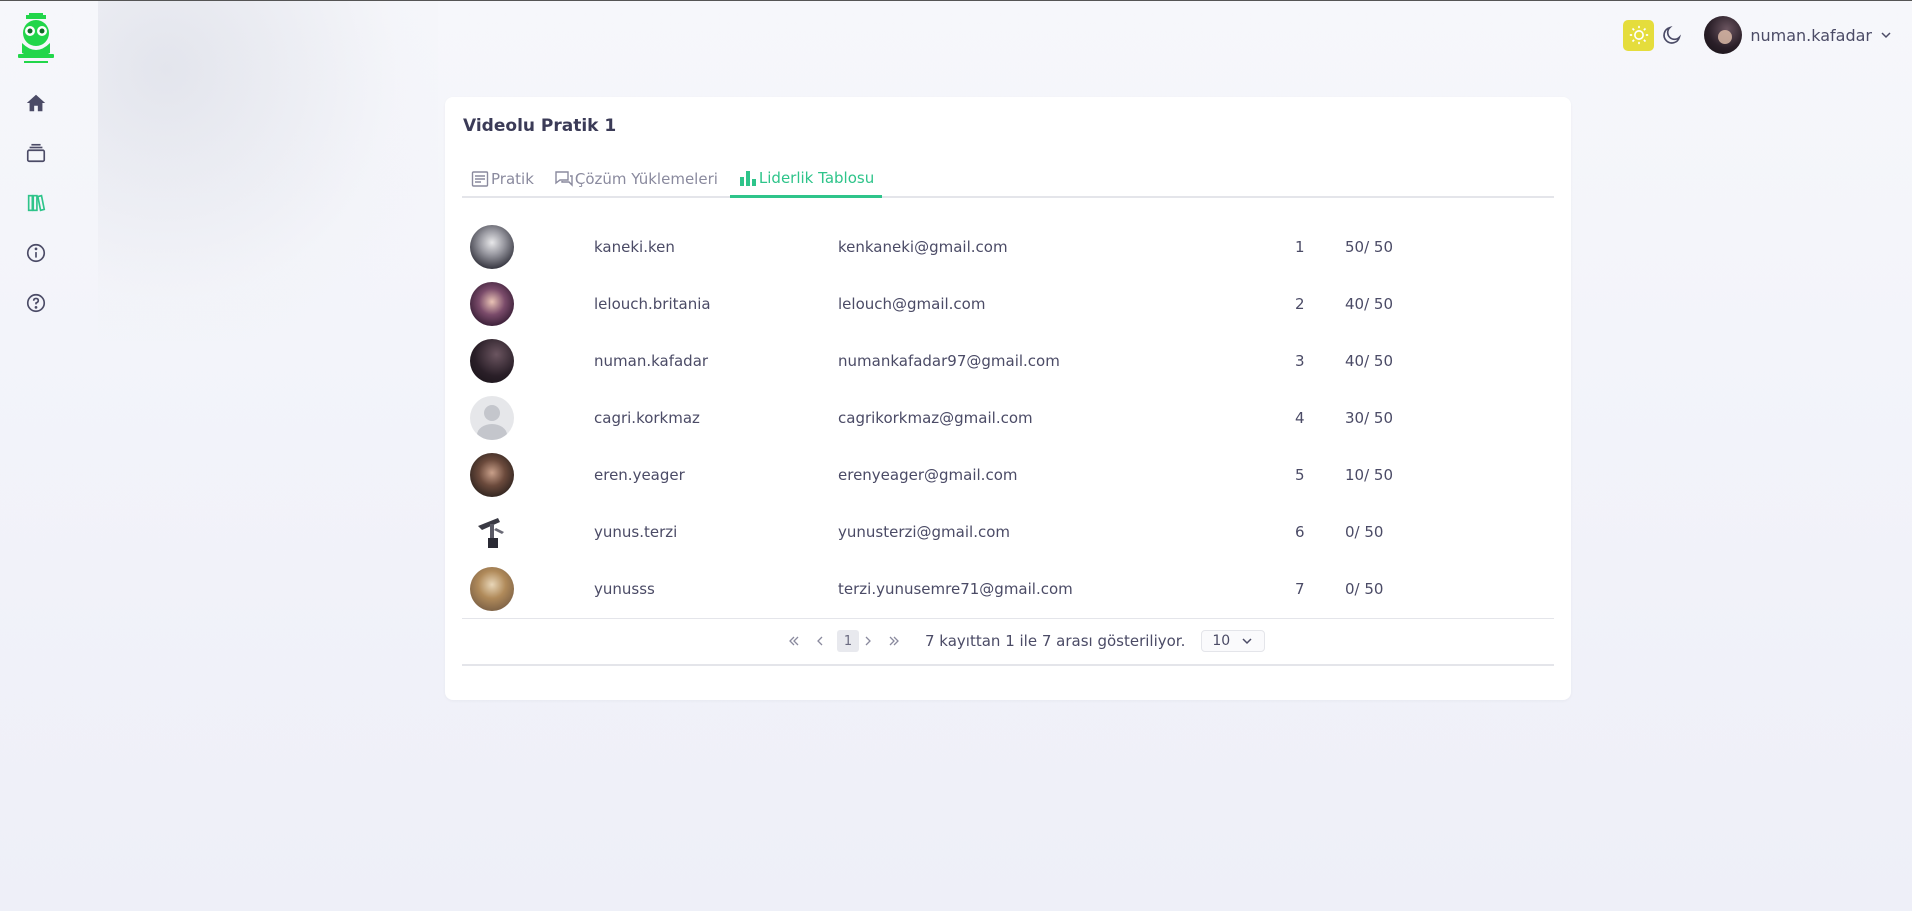  I want to click on username-cell: numan.kafadar, so click(651, 360).